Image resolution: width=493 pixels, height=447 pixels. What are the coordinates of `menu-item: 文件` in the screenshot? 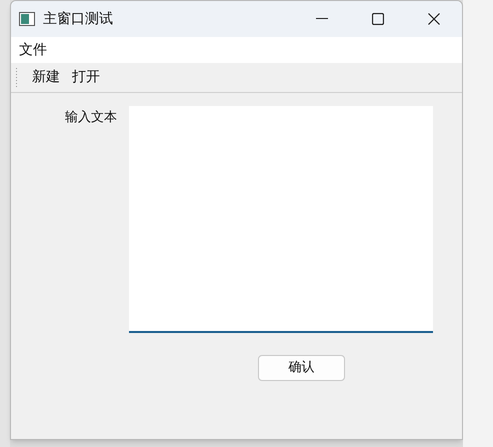 It's located at (33, 50).